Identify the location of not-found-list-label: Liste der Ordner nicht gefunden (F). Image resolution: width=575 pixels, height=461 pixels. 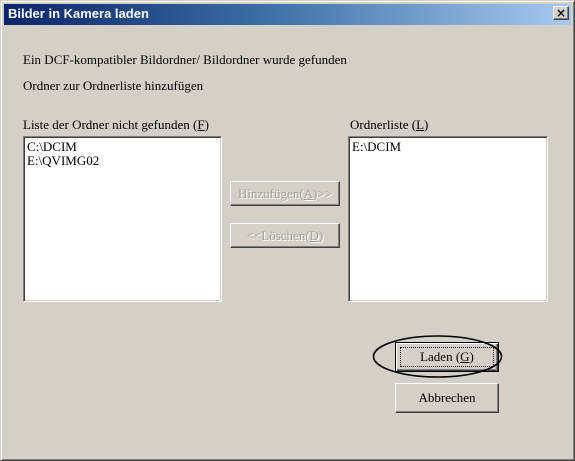
(116, 125).